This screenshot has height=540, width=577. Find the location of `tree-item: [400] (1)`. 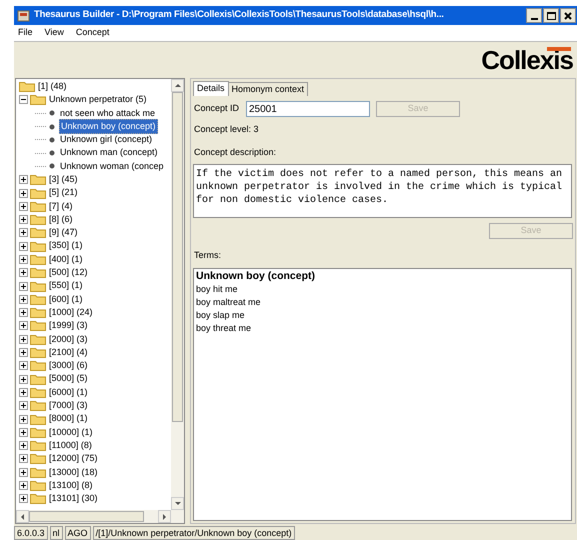

tree-item: [400] (1) is located at coordinates (66, 259).